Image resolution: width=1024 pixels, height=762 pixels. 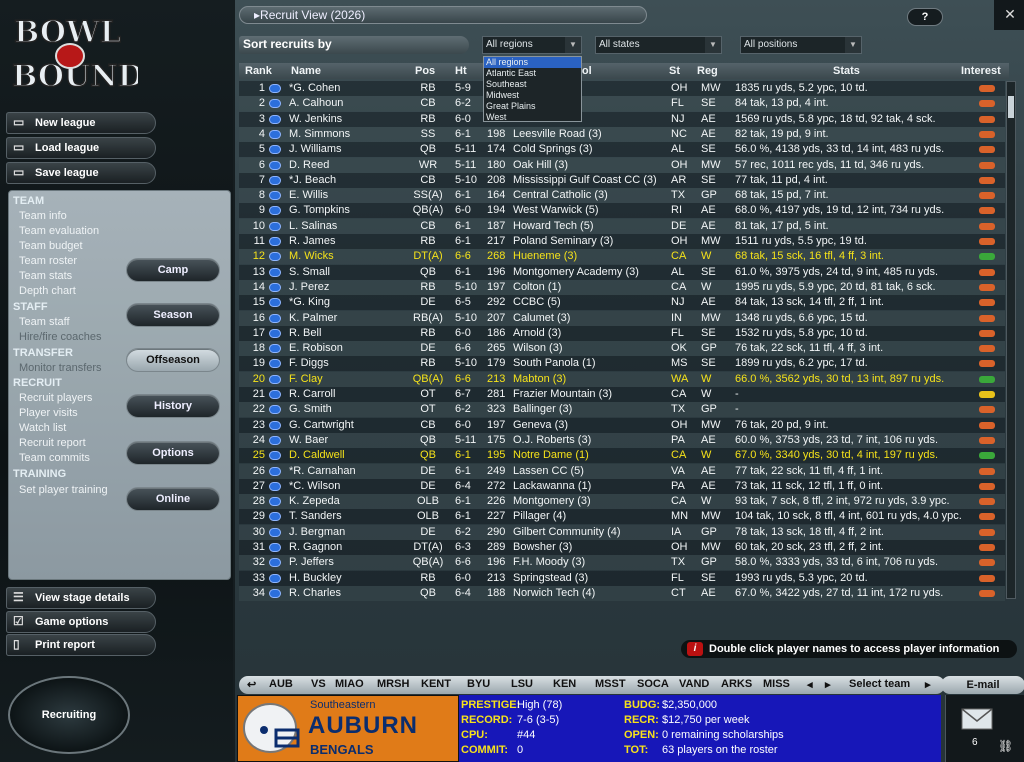 I want to click on cell-name: *G. King, so click(x=309, y=302).